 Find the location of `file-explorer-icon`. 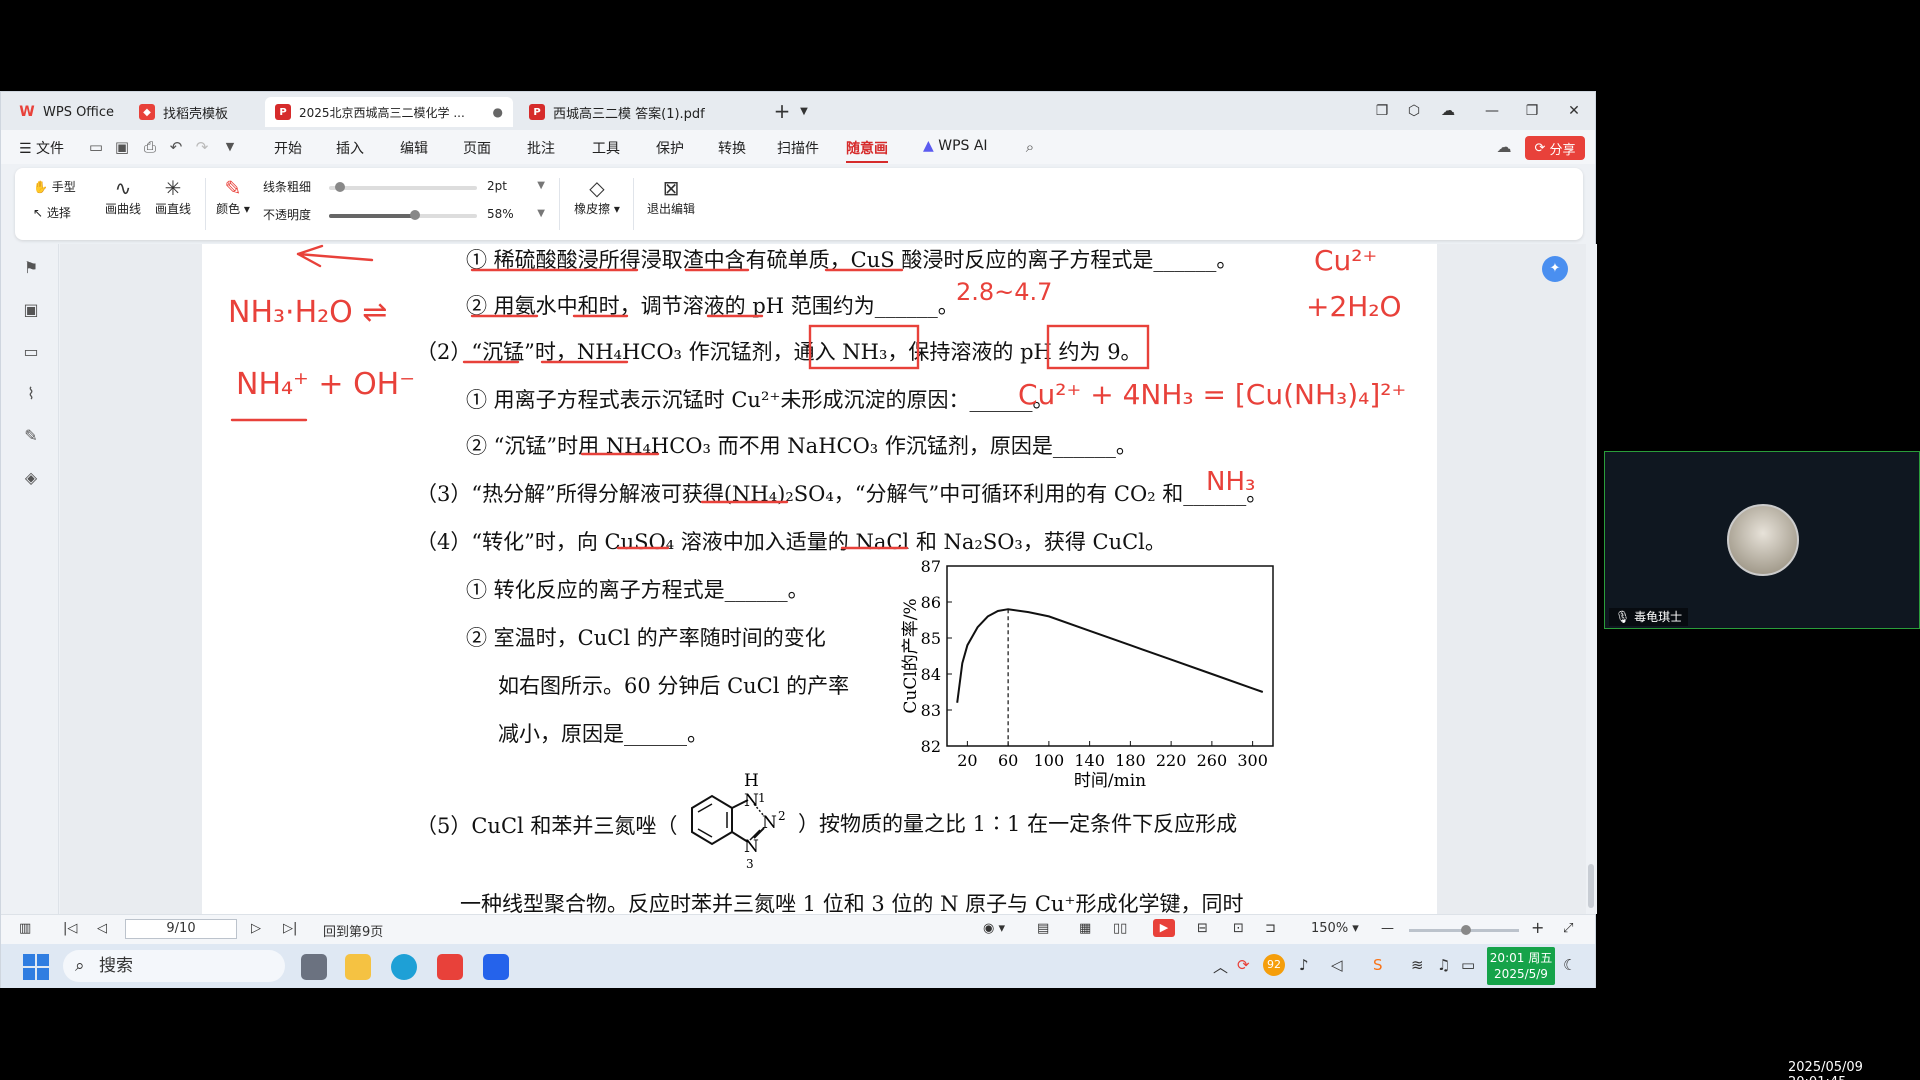

file-explorer-icon is located at coordinates (358, 967).